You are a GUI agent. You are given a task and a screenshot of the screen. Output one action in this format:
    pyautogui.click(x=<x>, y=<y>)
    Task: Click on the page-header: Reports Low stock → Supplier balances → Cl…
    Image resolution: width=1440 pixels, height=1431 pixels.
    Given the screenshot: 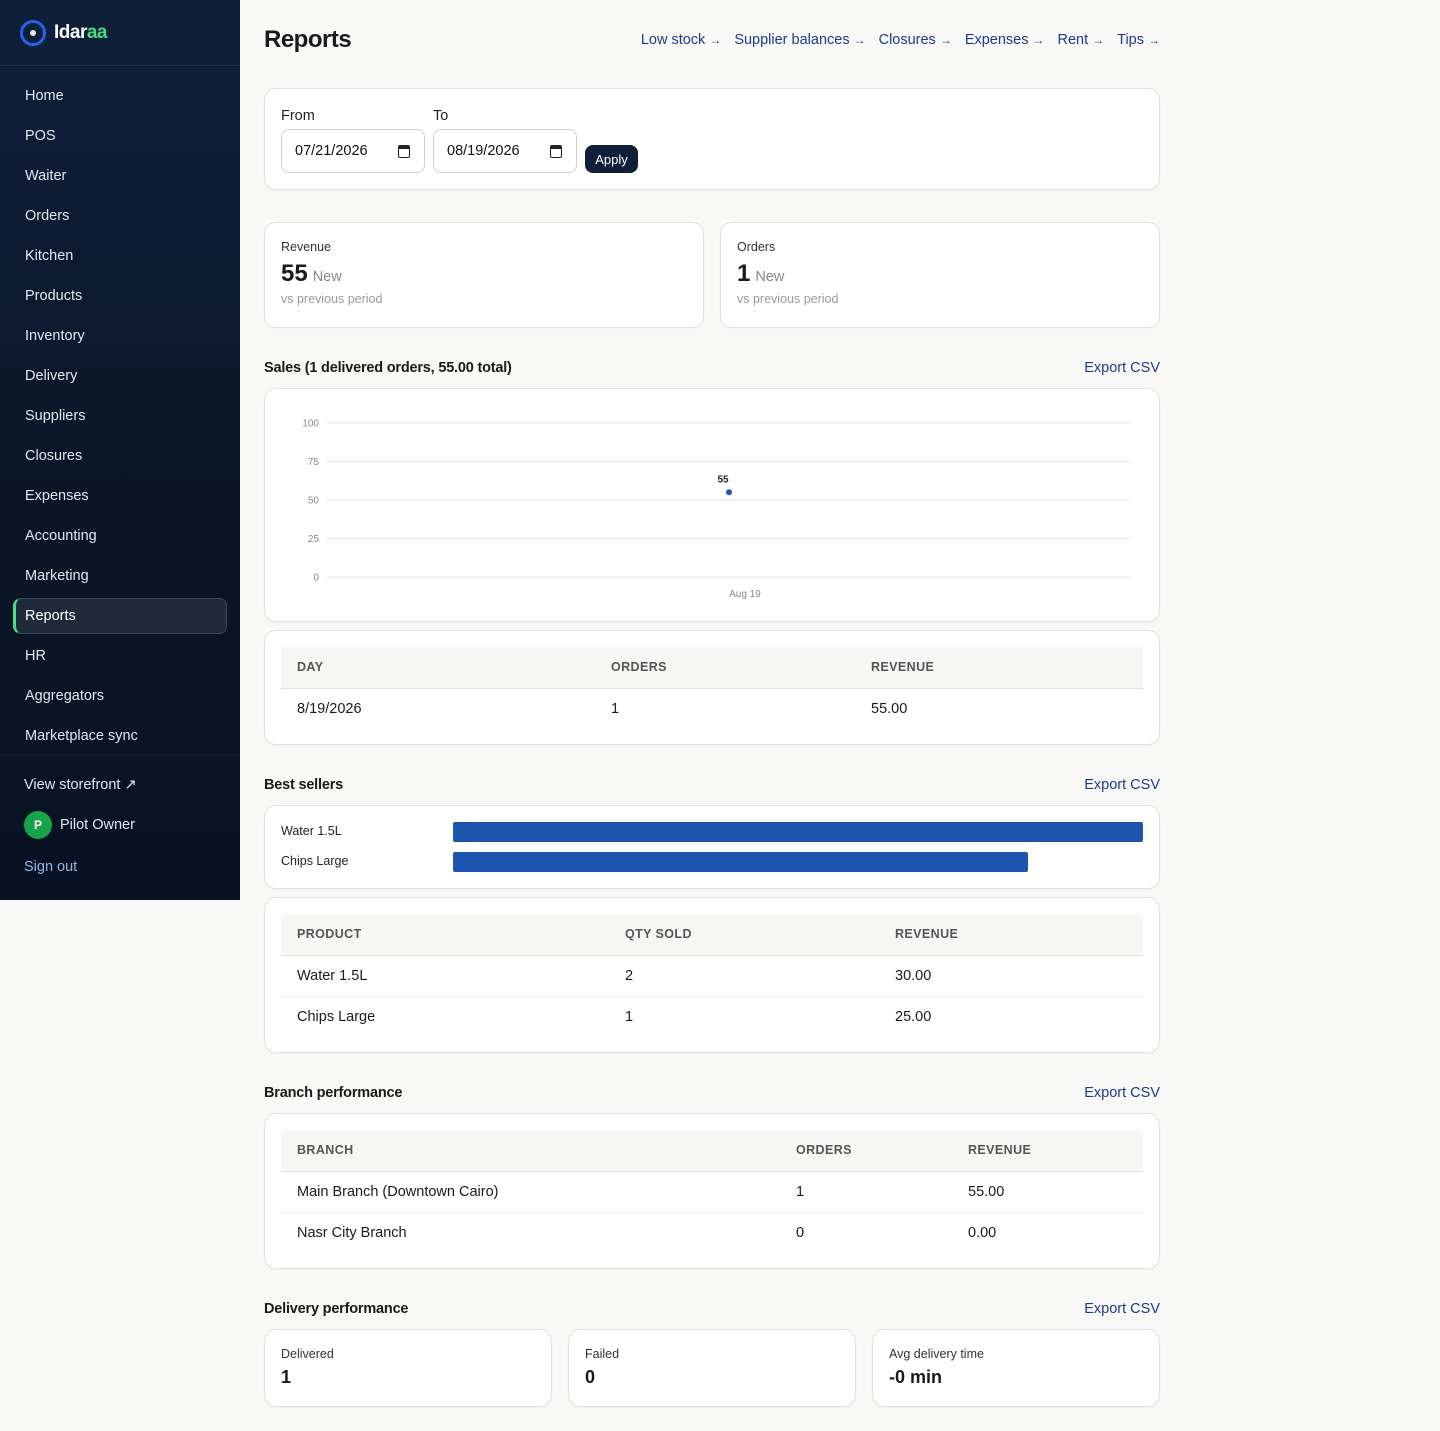 What is the action you would take?
    pyautogui.click(x=712, y=40)
    